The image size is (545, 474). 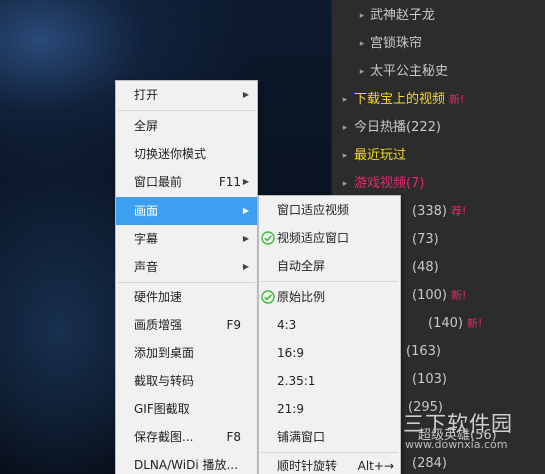 I want to click on submenu-item-rotate-clockwise: 顺时针旋转 Alt+→, so click(x=329, y=463).